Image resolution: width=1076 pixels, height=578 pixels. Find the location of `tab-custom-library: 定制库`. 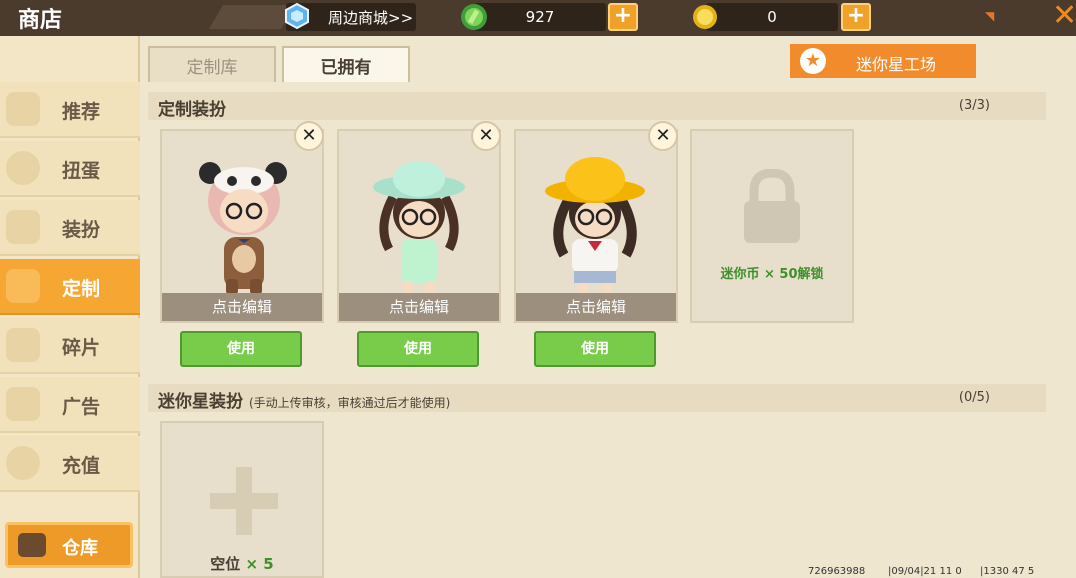

tab-custom-library: 定制库 is located at coordinates (212, 64).